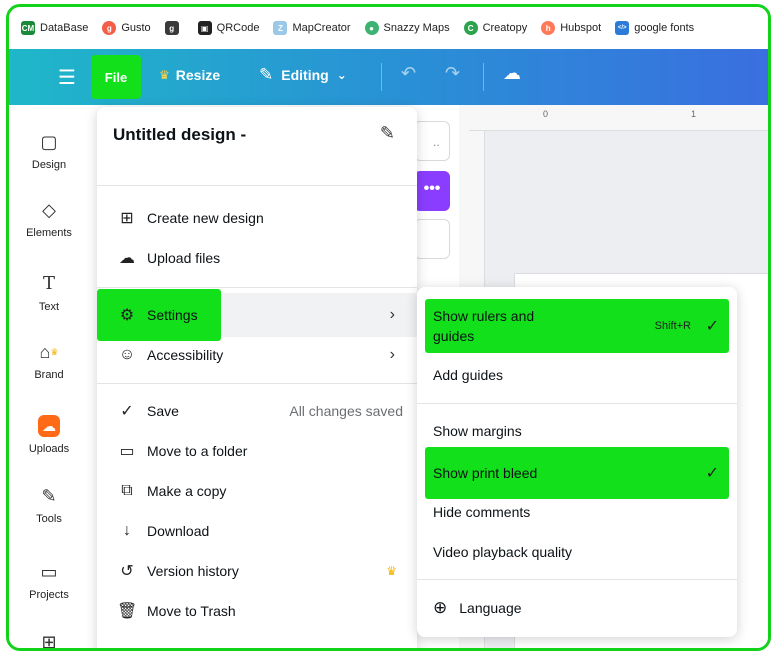 The height and width of the screenshot is (655, 777). I want to click on submenu-item-label: Show print bleed, so click(485, 473).